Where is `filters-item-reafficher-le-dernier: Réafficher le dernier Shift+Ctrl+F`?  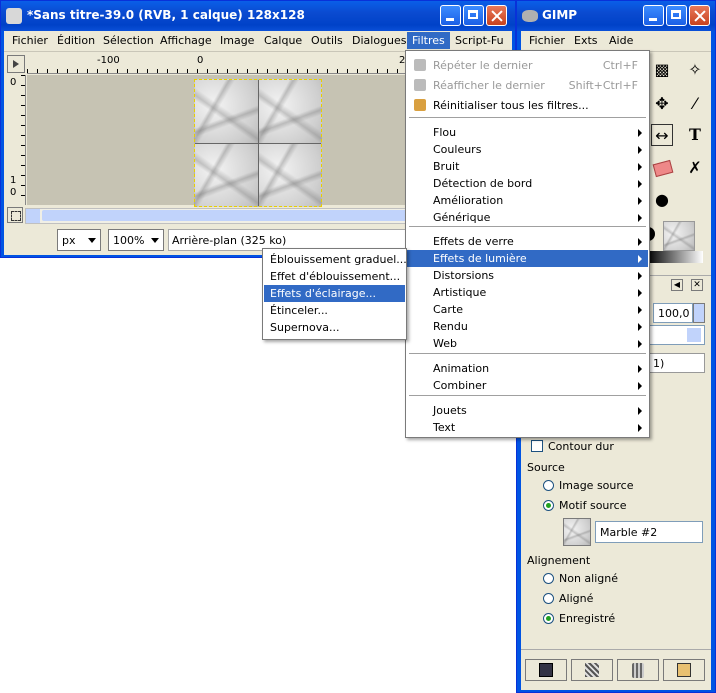
filters-item-reafficher-le-dernier: Réafficher le dernier Shift+Ctrl+F is located at coordinates (527, 85).